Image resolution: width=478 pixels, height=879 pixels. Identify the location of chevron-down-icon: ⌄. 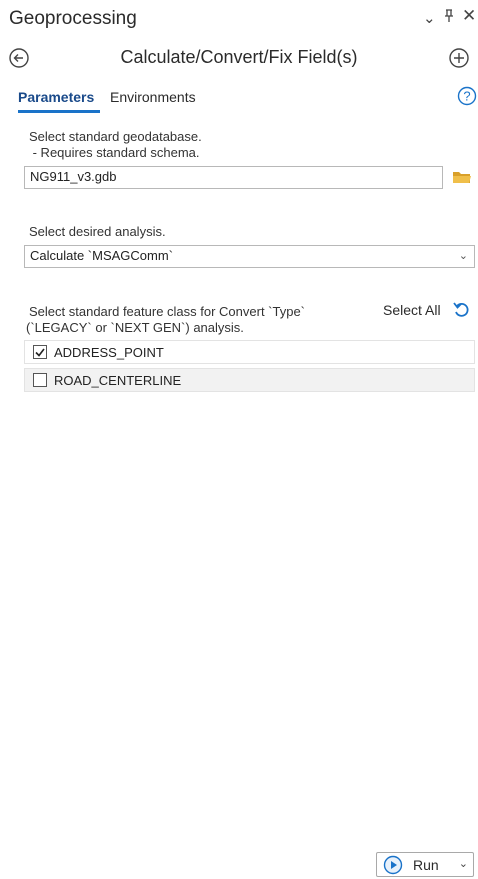
(463, 256).